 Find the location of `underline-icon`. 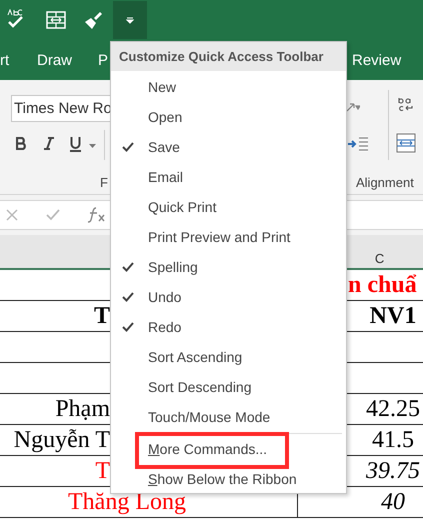

underline-icon is located at coordinates (75, 144).